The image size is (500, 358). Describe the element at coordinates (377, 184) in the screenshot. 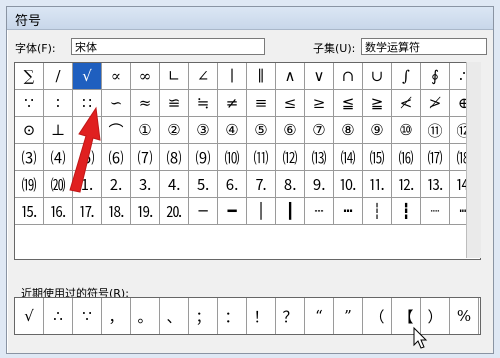

I see `symbol-cell: ⒒` at that location.